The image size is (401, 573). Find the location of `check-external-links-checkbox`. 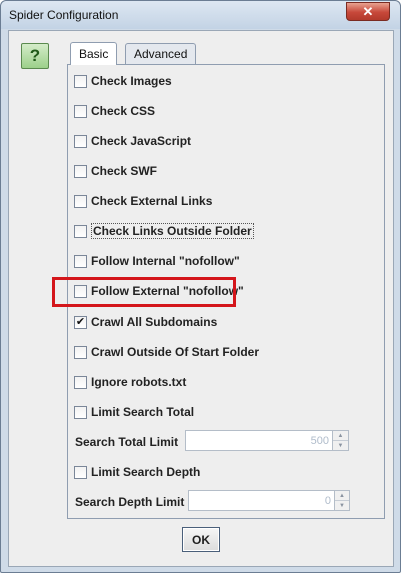

check-external-links-checkbox is located at coordinates (80, 201).